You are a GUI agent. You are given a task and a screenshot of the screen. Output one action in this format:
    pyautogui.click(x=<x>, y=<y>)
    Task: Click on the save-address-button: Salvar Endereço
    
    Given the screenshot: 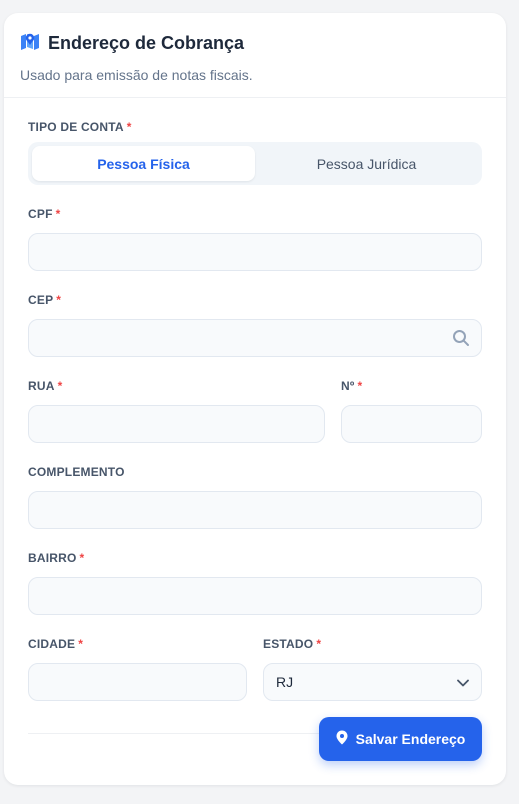 What is the action you would take?
    pyautogui.click(x=400, y=739)
    